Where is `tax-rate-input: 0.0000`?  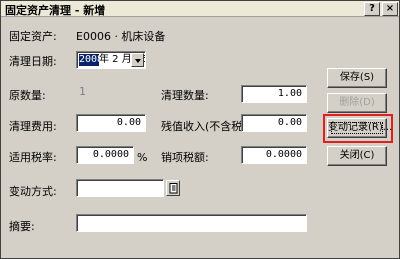 tax-rate-input: 0.0000 is located at coordinates (105, 155).